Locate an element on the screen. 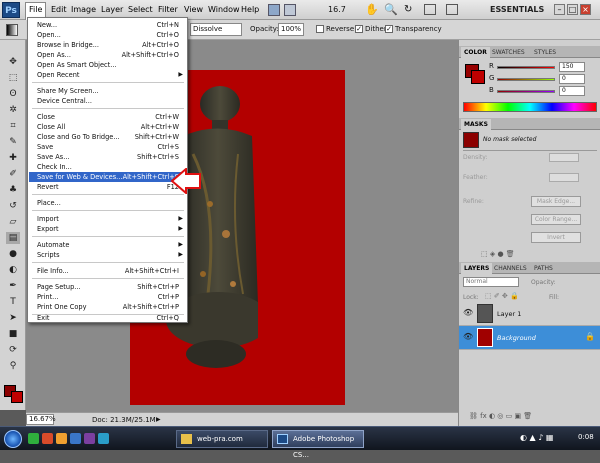  screen-mode-icon is located at coordinates (452, 9).